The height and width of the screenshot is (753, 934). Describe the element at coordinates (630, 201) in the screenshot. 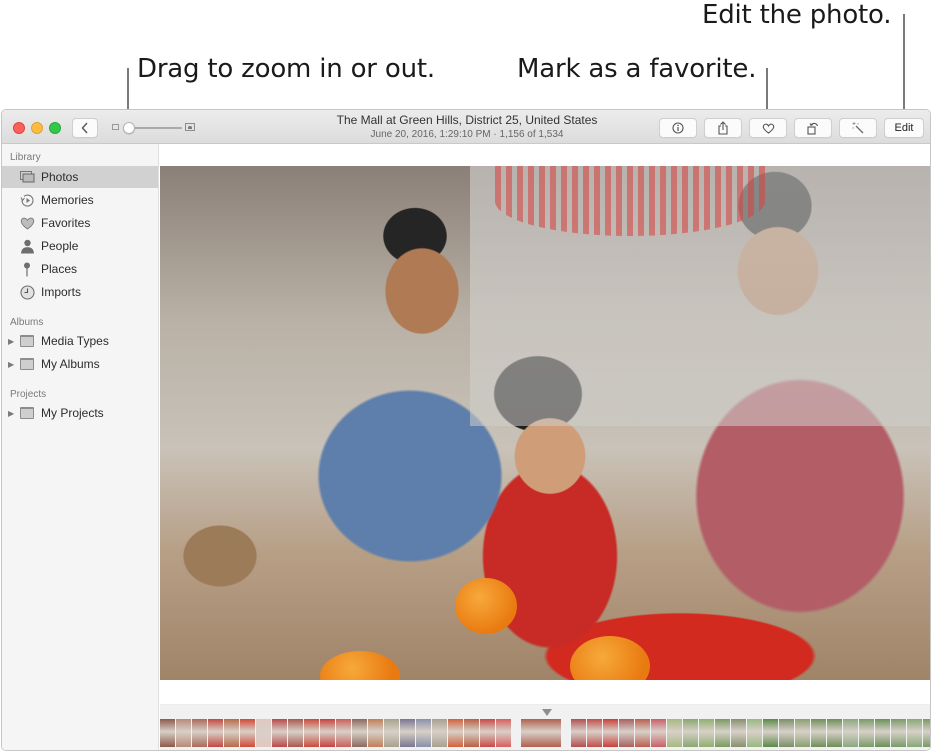

I see `photo-red-streamers` at that location.